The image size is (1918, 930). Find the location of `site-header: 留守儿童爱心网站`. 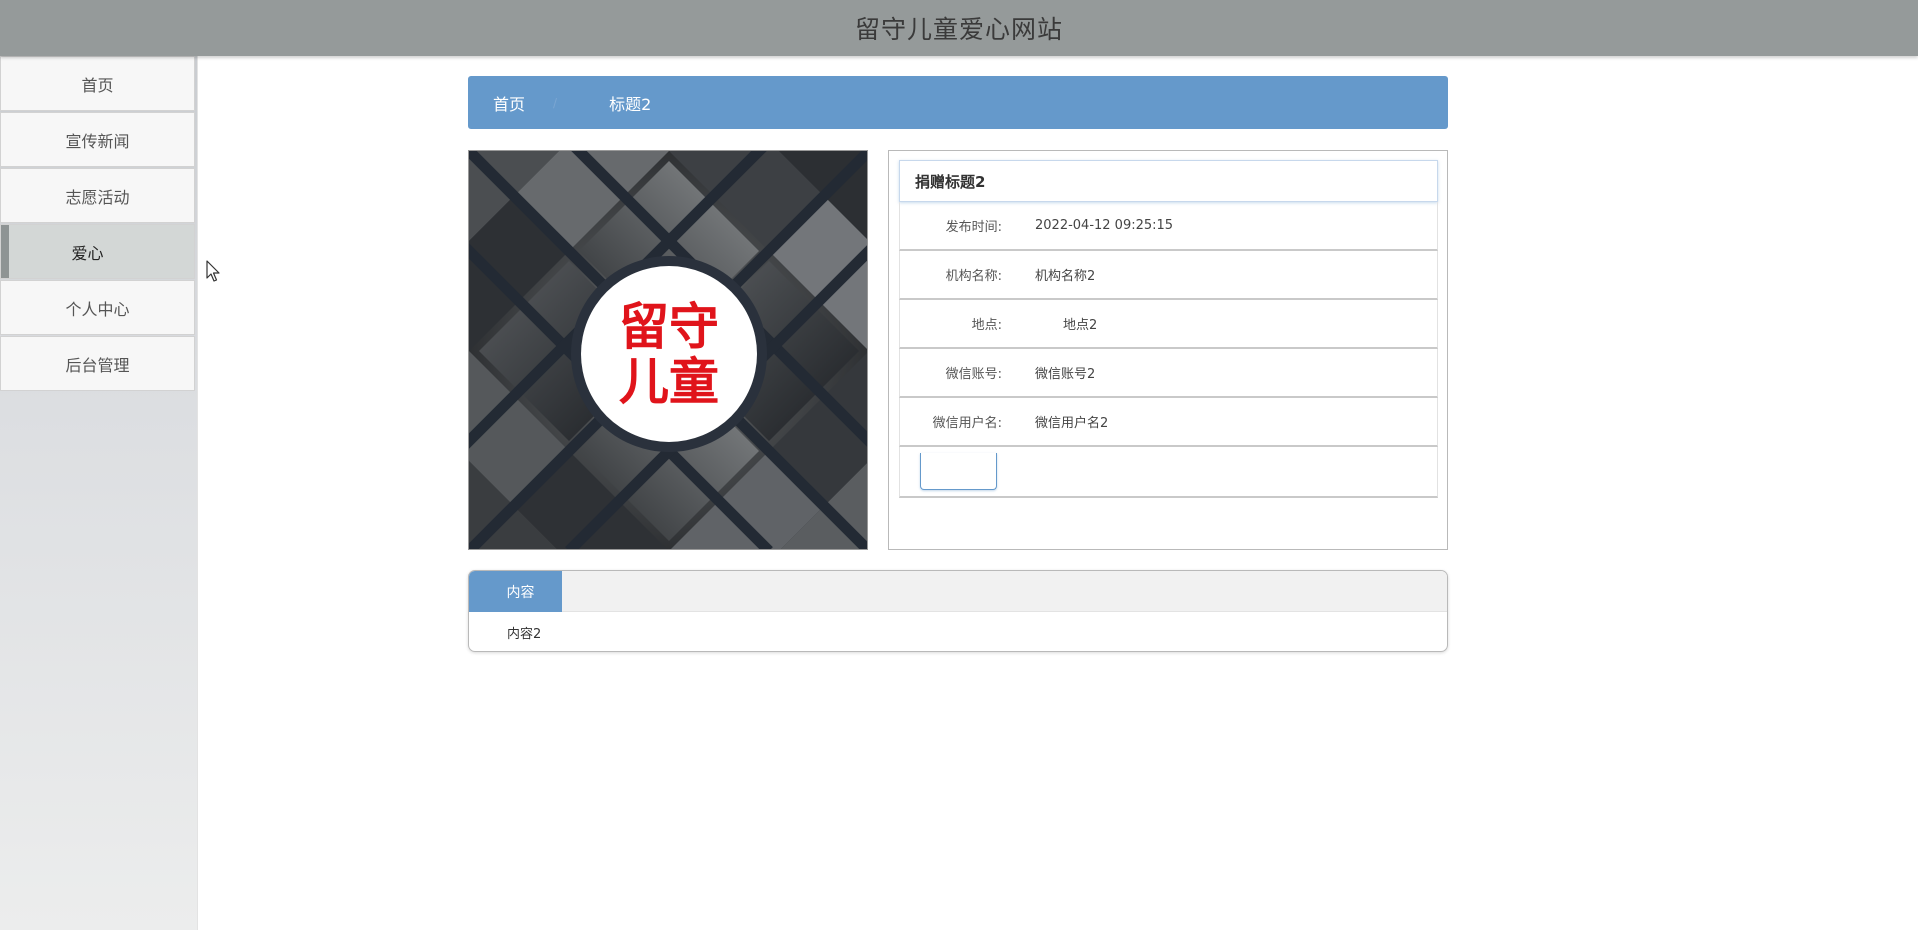

site-header: 留守儿童爱心网站 is located at coordinates (959, 28).